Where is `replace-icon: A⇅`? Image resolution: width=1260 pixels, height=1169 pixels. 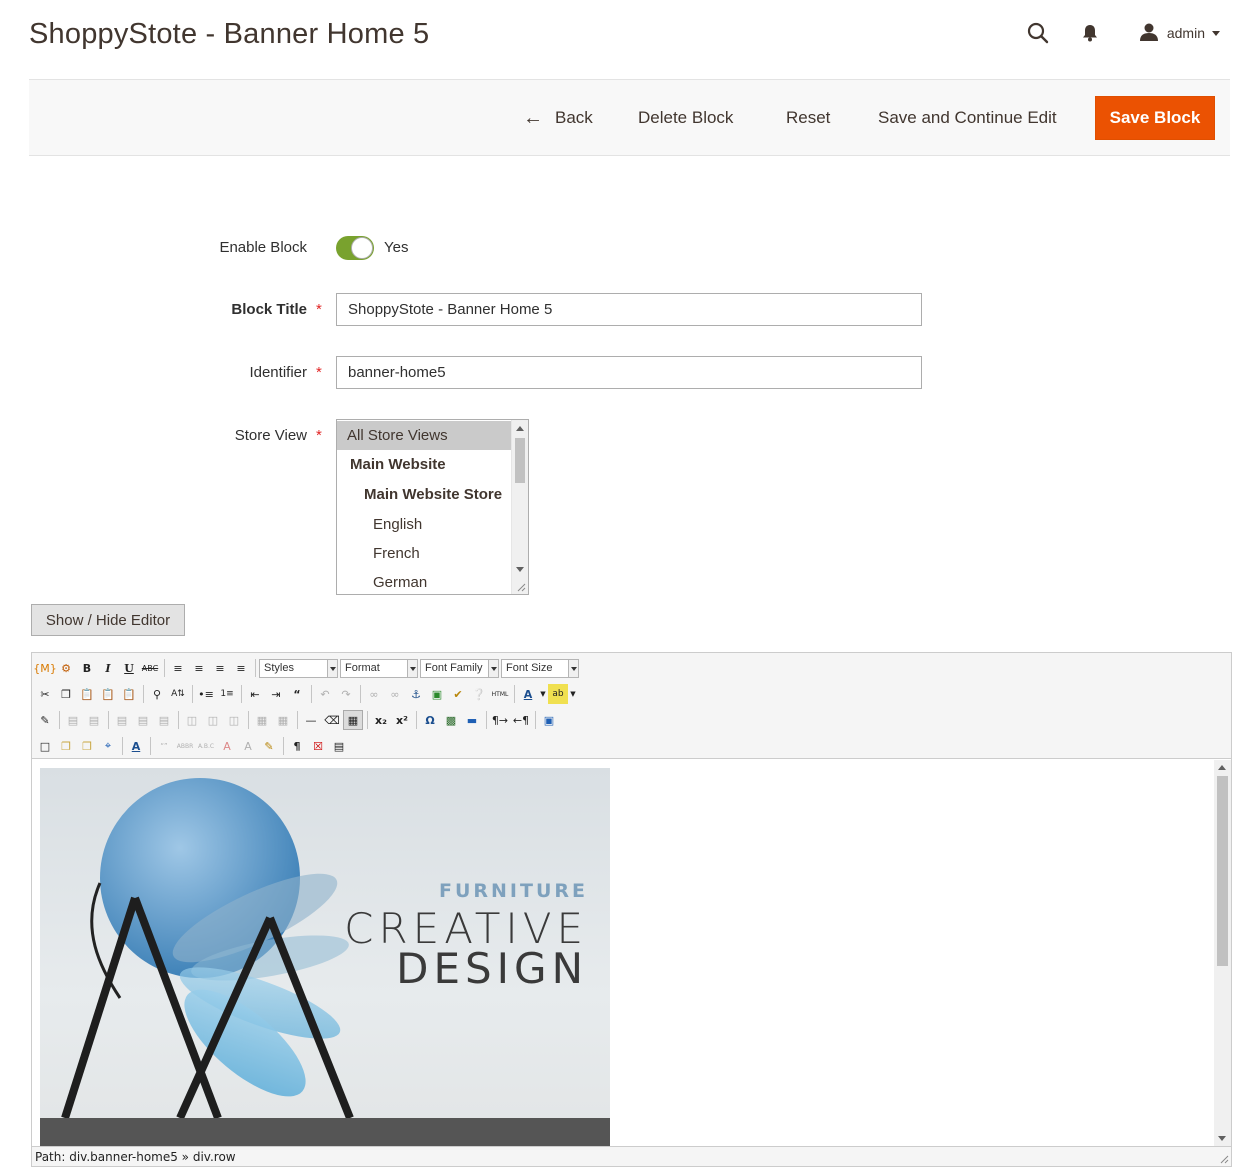
replace-icon: A⇅ is located at coordinates (178, 694).